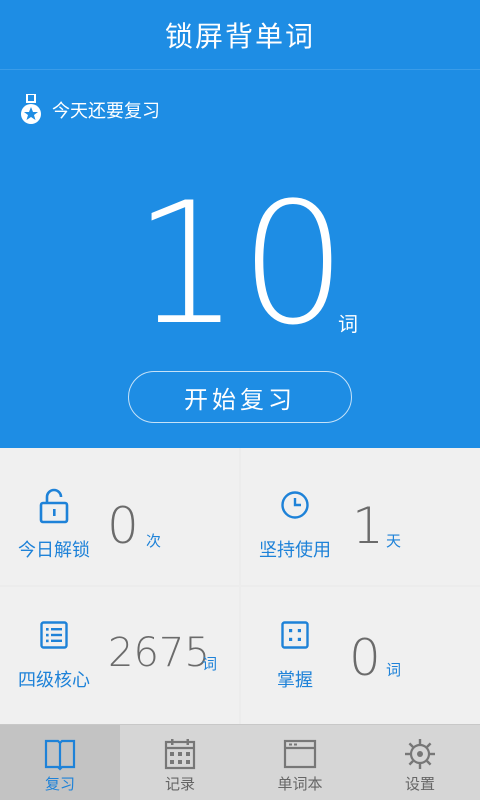 The image size is (480, 800). What do you see at coordinates (60, 755) in the screenshot?
I see `book-icon` at bounding box center [60, 755].